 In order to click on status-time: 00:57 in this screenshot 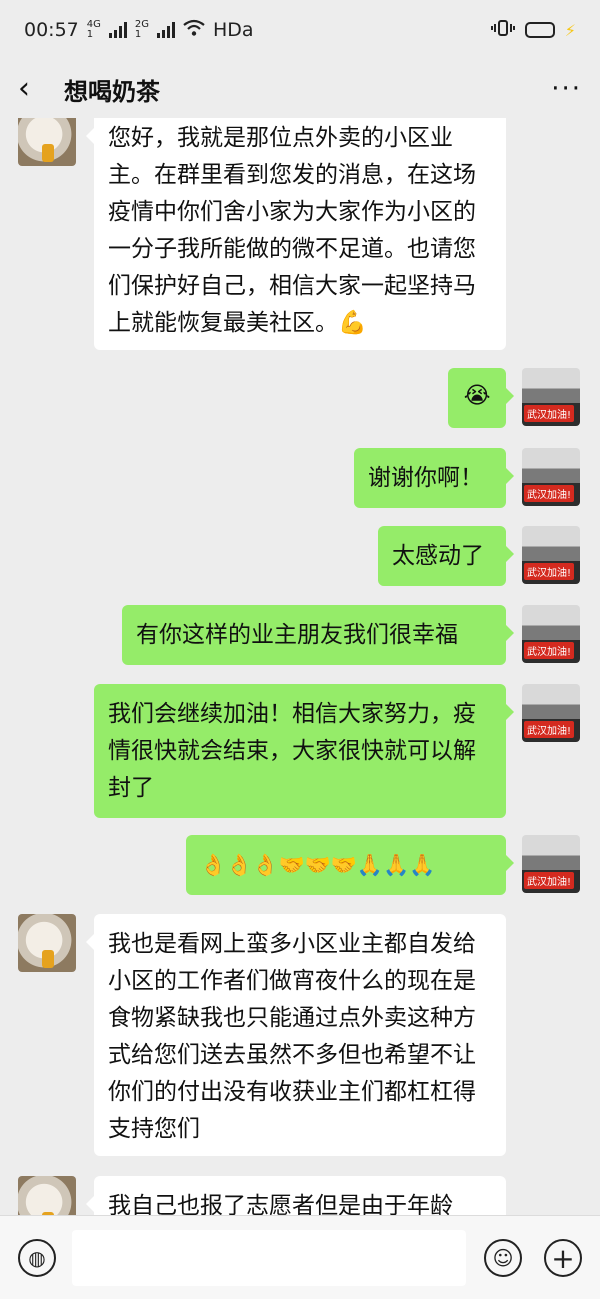, I will do `click(51, 30)`.